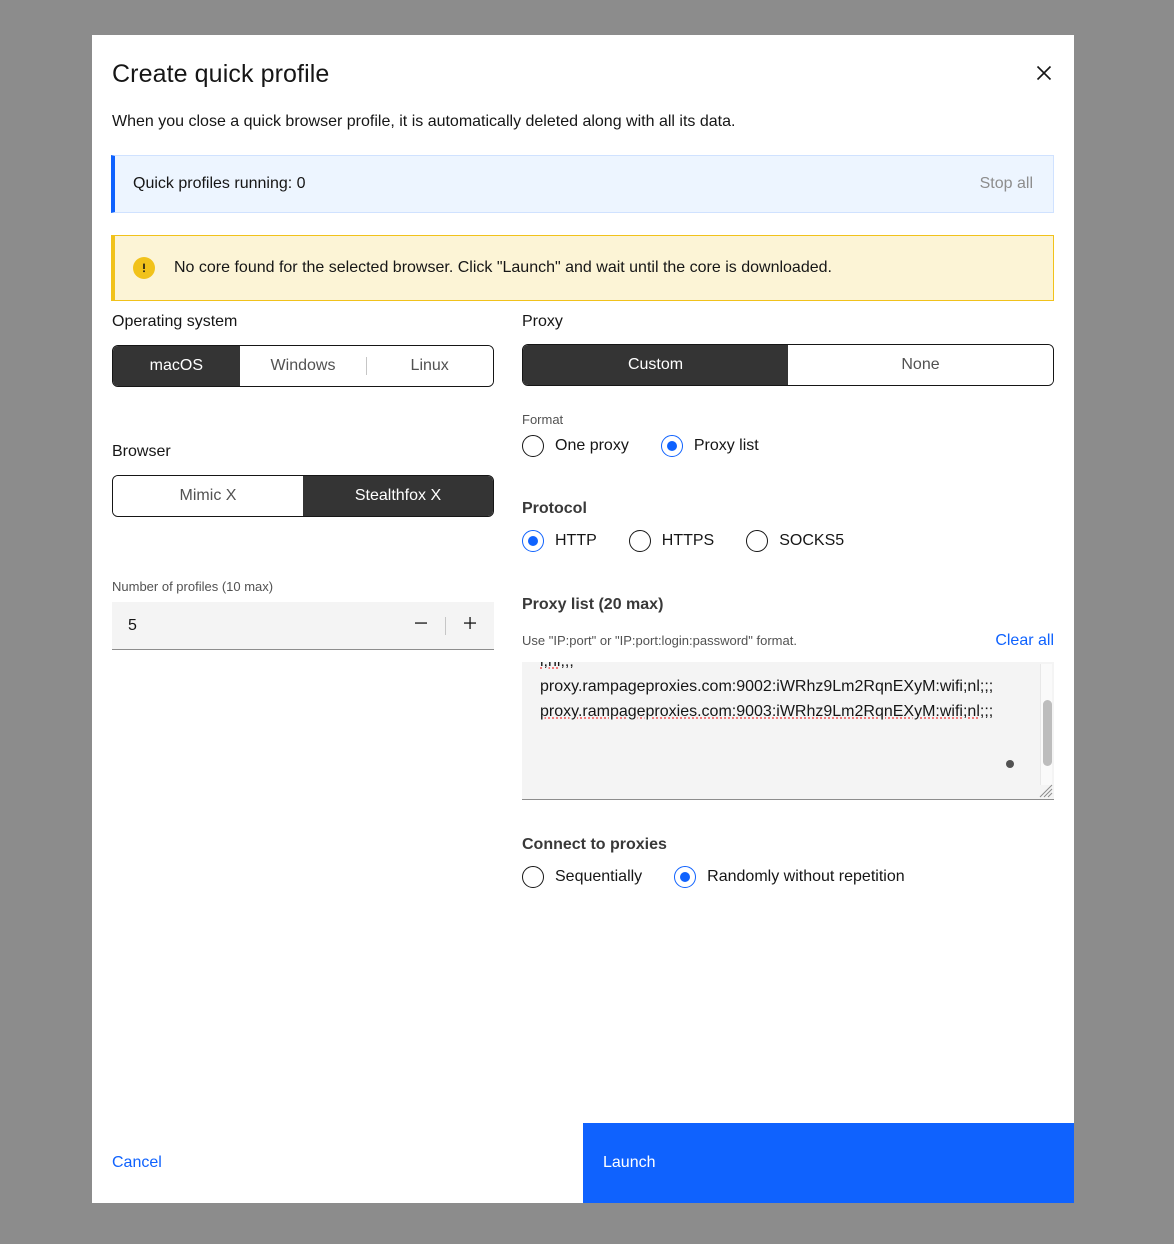 This screenshot has height=1244, width=1174. Describe the element at coordinates (1010, 764) in the screenshot. I see `text-cursor-indicator` at that location.